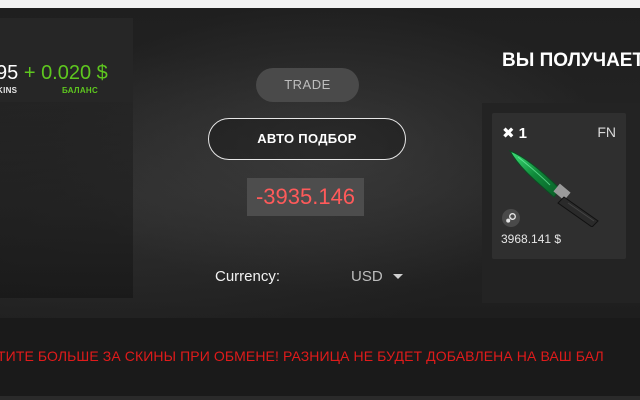 The width and height of the screenshot is (640, 400). I want to click on balance-value: 0.020 $, so click(74, 73).